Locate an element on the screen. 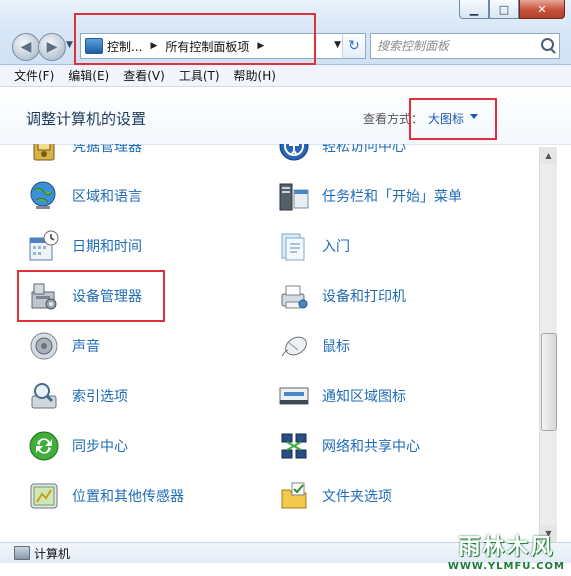 The width and height of the screenshot is (571, 576). item-network-sharing: 网络和共享中心 is located at coordinates (349, 446).